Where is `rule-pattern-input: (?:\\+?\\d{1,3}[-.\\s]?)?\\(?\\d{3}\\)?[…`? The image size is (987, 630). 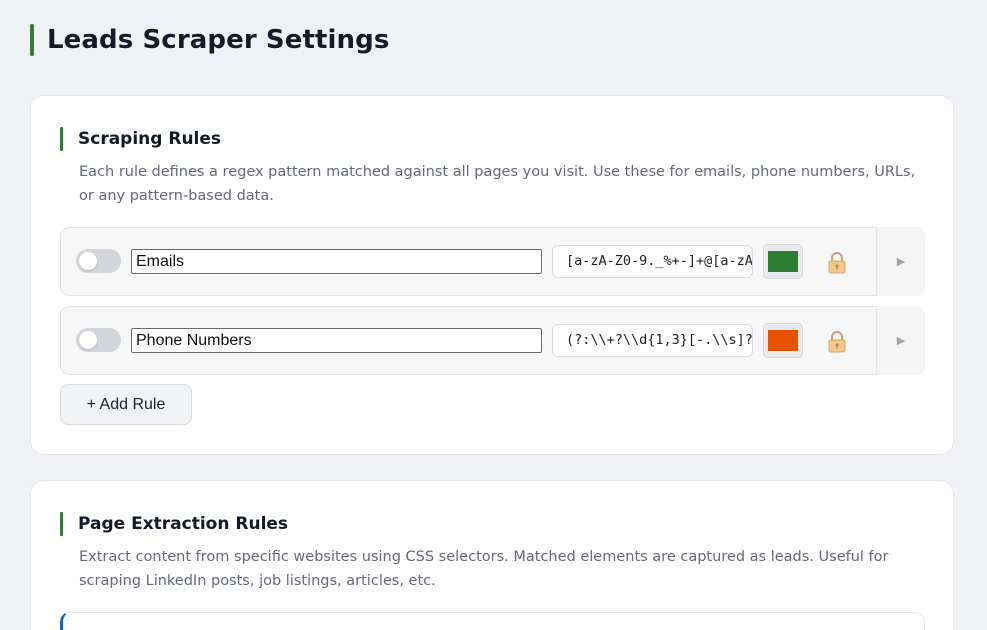 rule-pattern-input: (?:\\+?\\d{1,3}[-.\\s]?)?\\(?\\d{3}\\)?[… is located at coordinates (652, 340).